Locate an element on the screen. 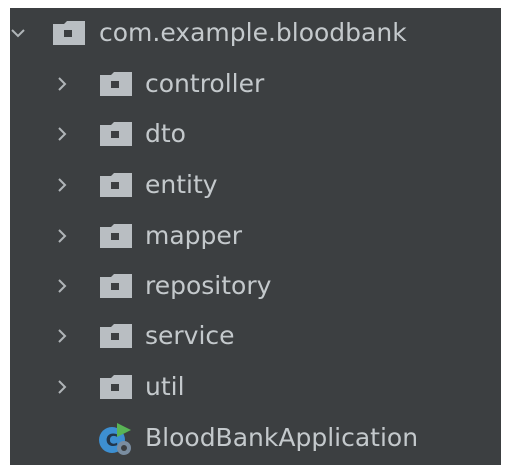 This screenshot has height=473, width=509. tree-item-main-class: C BloodBankApplication is located at coordinates (255, 438).